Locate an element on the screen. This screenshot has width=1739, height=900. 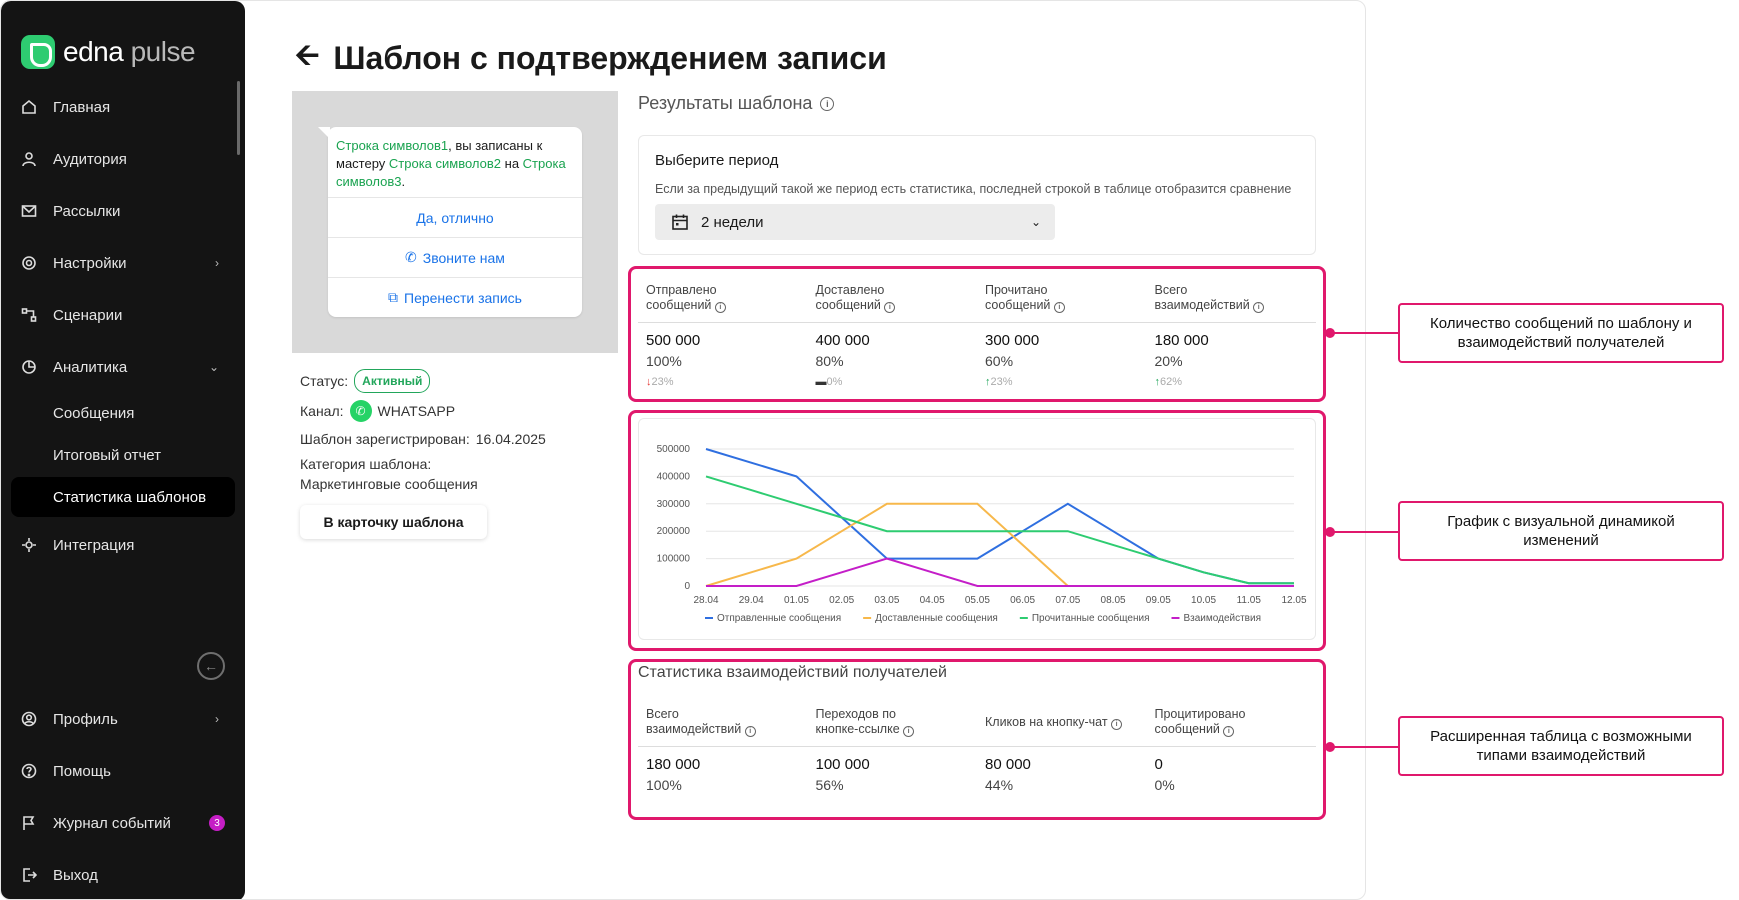
integration-icon is located at coordinates (29, 545).